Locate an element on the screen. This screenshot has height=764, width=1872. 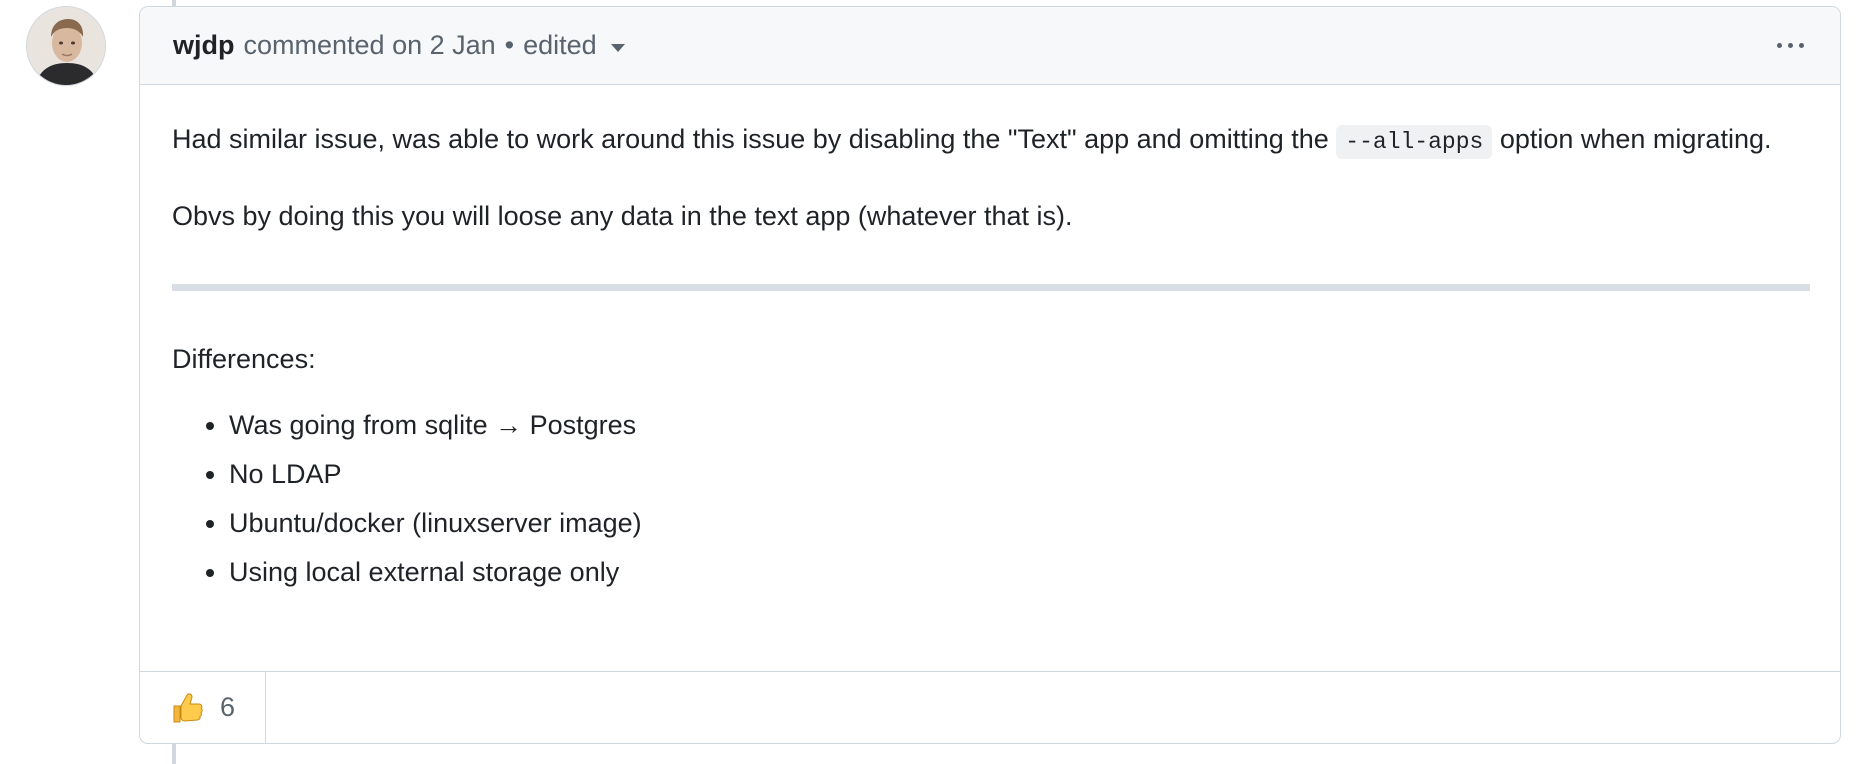
differences-heading: Differences: is located at coordinates (244, 359).